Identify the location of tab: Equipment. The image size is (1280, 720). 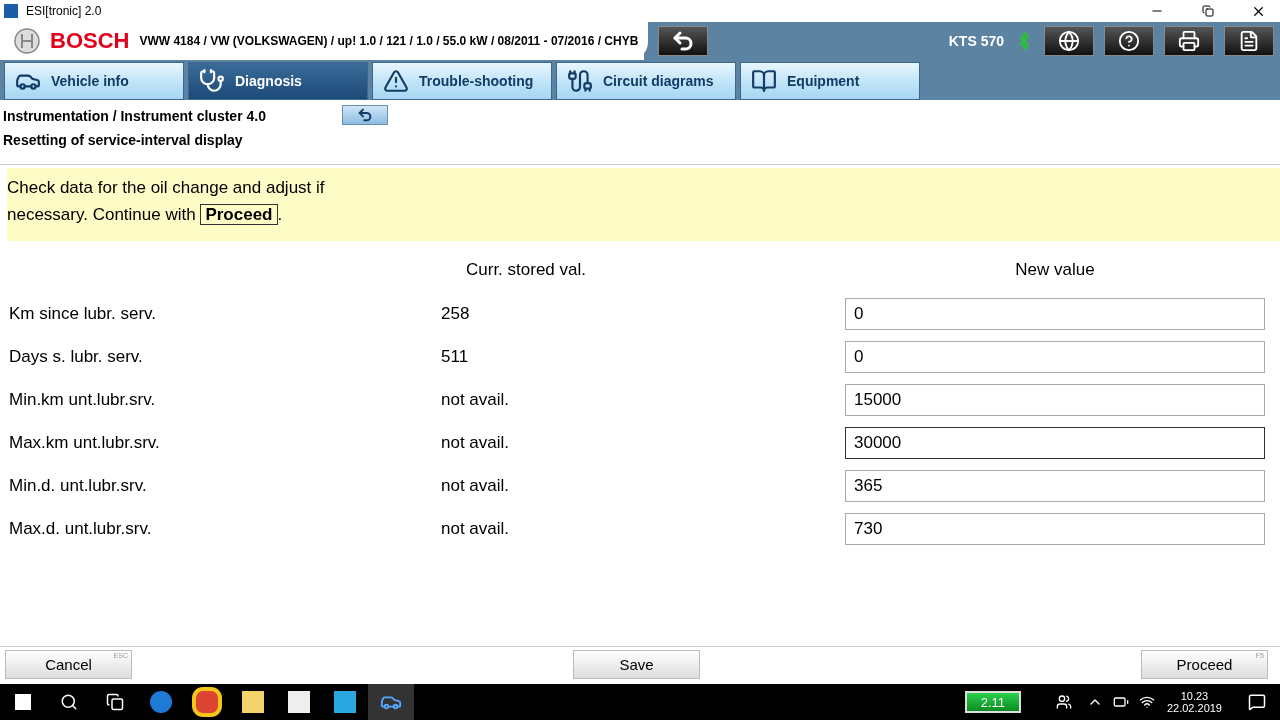
(830, 81).